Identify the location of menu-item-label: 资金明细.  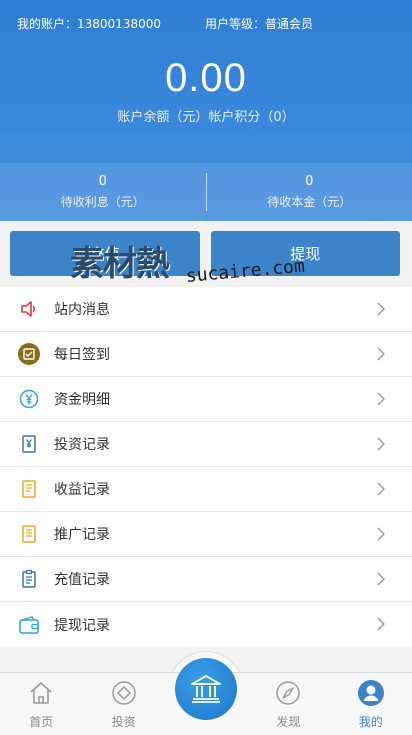
(82, 400).